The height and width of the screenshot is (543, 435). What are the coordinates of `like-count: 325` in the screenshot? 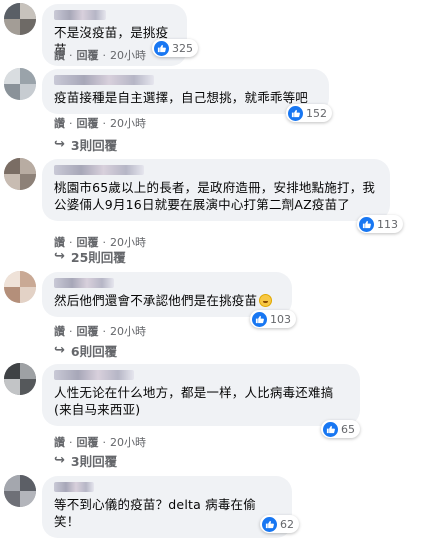 It's located at (182, 48).